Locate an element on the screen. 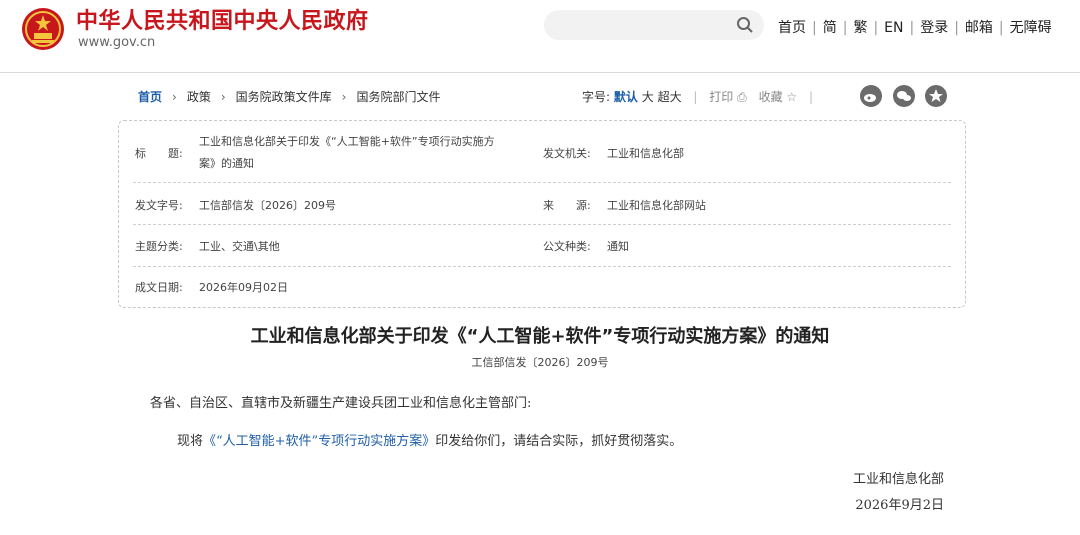  issuer-value: 工业和信息化部 is located at coordinates (645, 153).